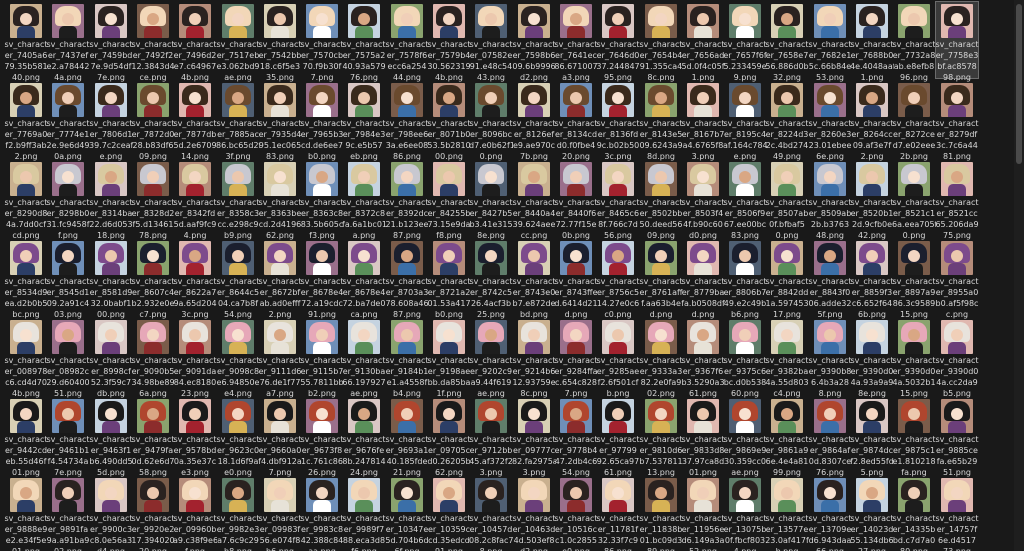 This screenshot has height=551, width=1024. I want to click on file-item: sv_charact er_8843f0 06.adde32 5f.png, so click(830, 279).